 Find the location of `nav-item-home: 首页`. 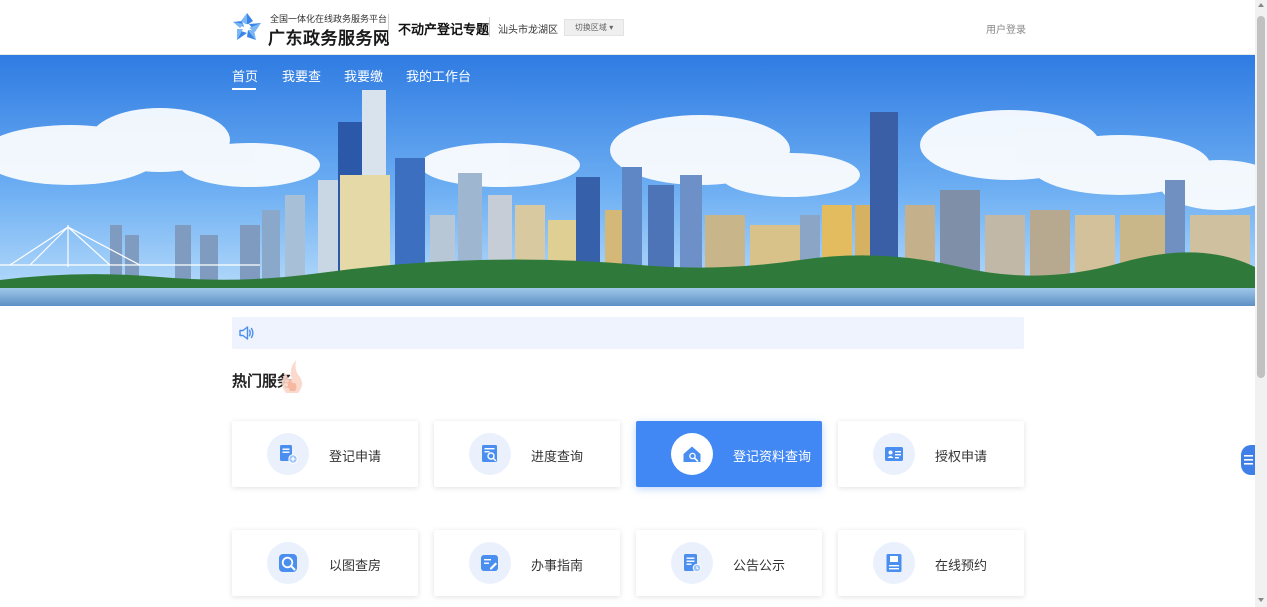

nav-item-home: 首页 is located at coordinates (245, 75).